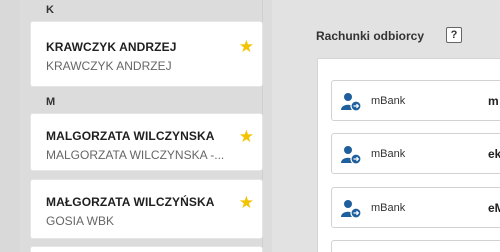  Describe the element at coordinates (146, 249) in the screenshot. I see `contact-card-partial` at that location.